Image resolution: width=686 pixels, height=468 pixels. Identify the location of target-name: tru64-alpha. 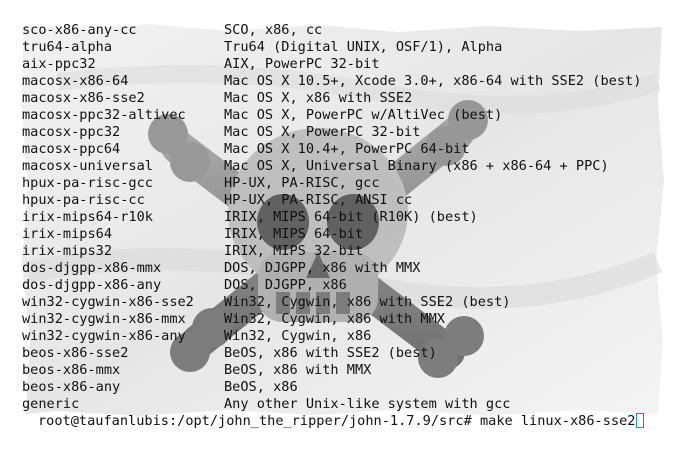
(67, 47).